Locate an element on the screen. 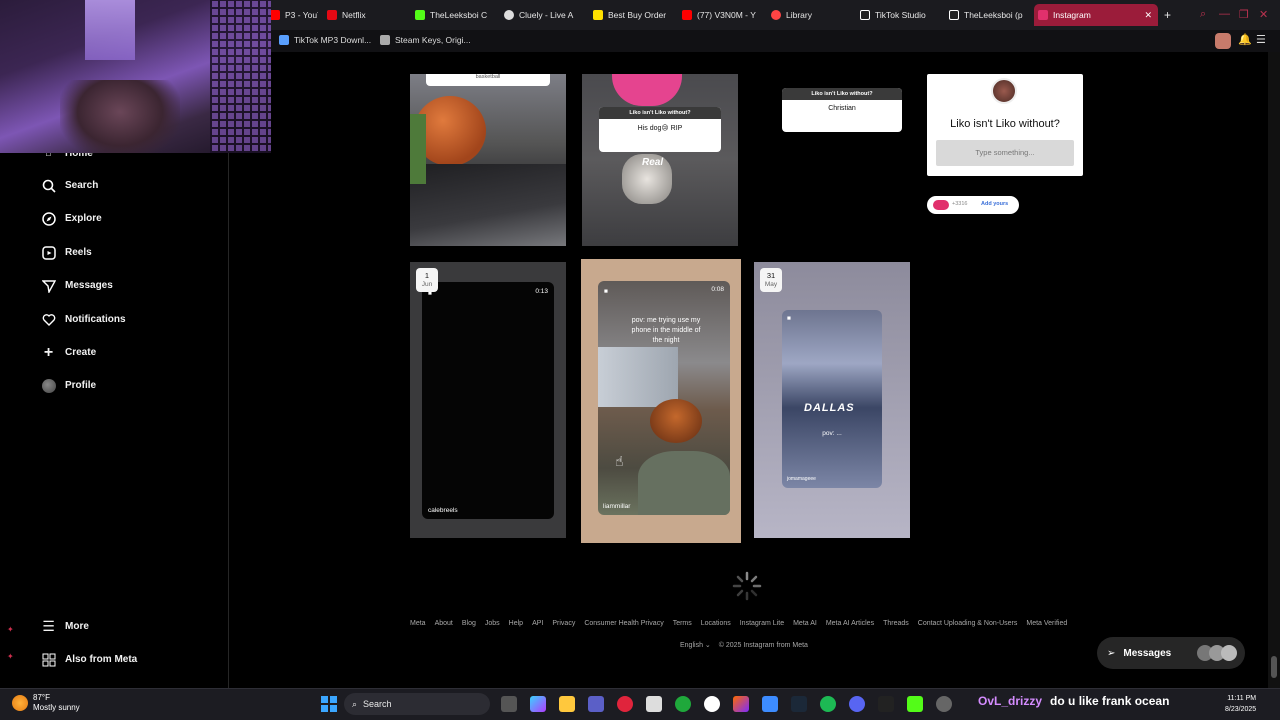 Image resolution: width=1280 pixels, height=720 pixels. sidebar-item-more: ☰ More is located at coordinates (64, 626).